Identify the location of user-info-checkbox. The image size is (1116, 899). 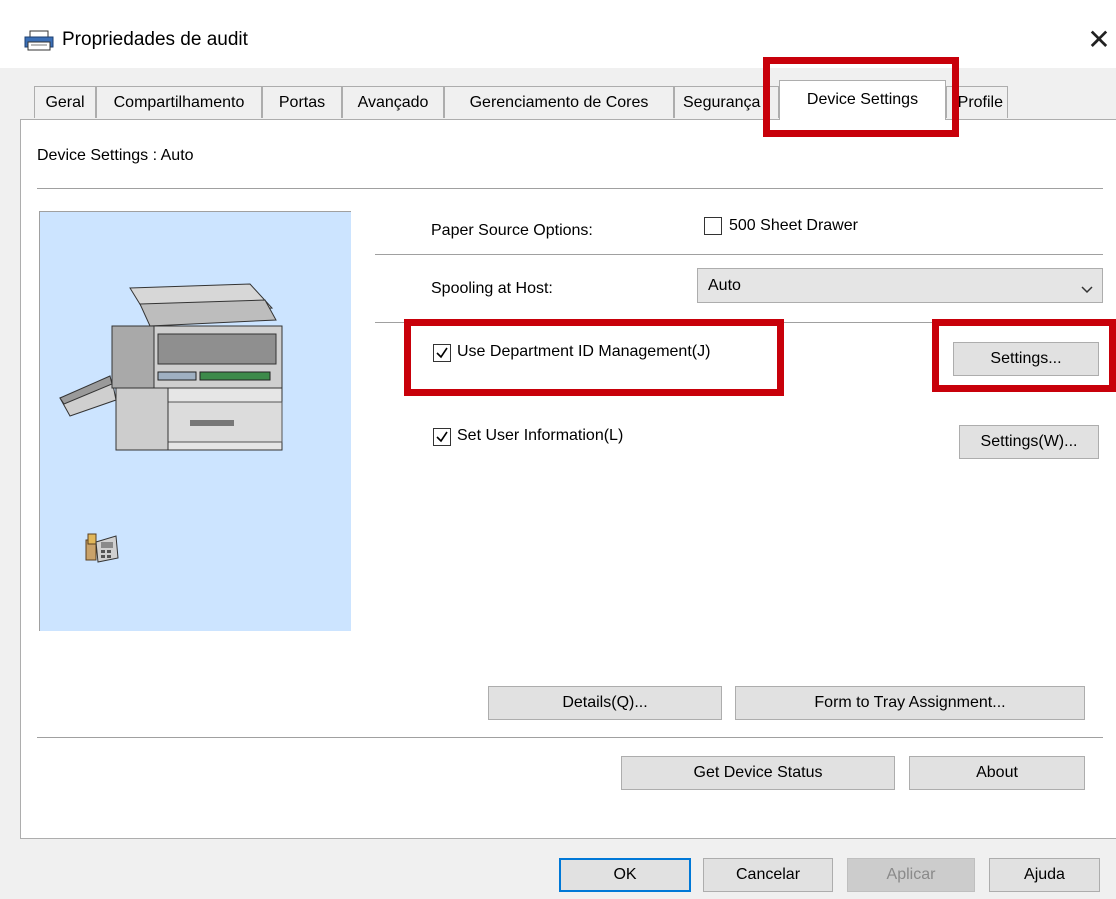
(442, 437).